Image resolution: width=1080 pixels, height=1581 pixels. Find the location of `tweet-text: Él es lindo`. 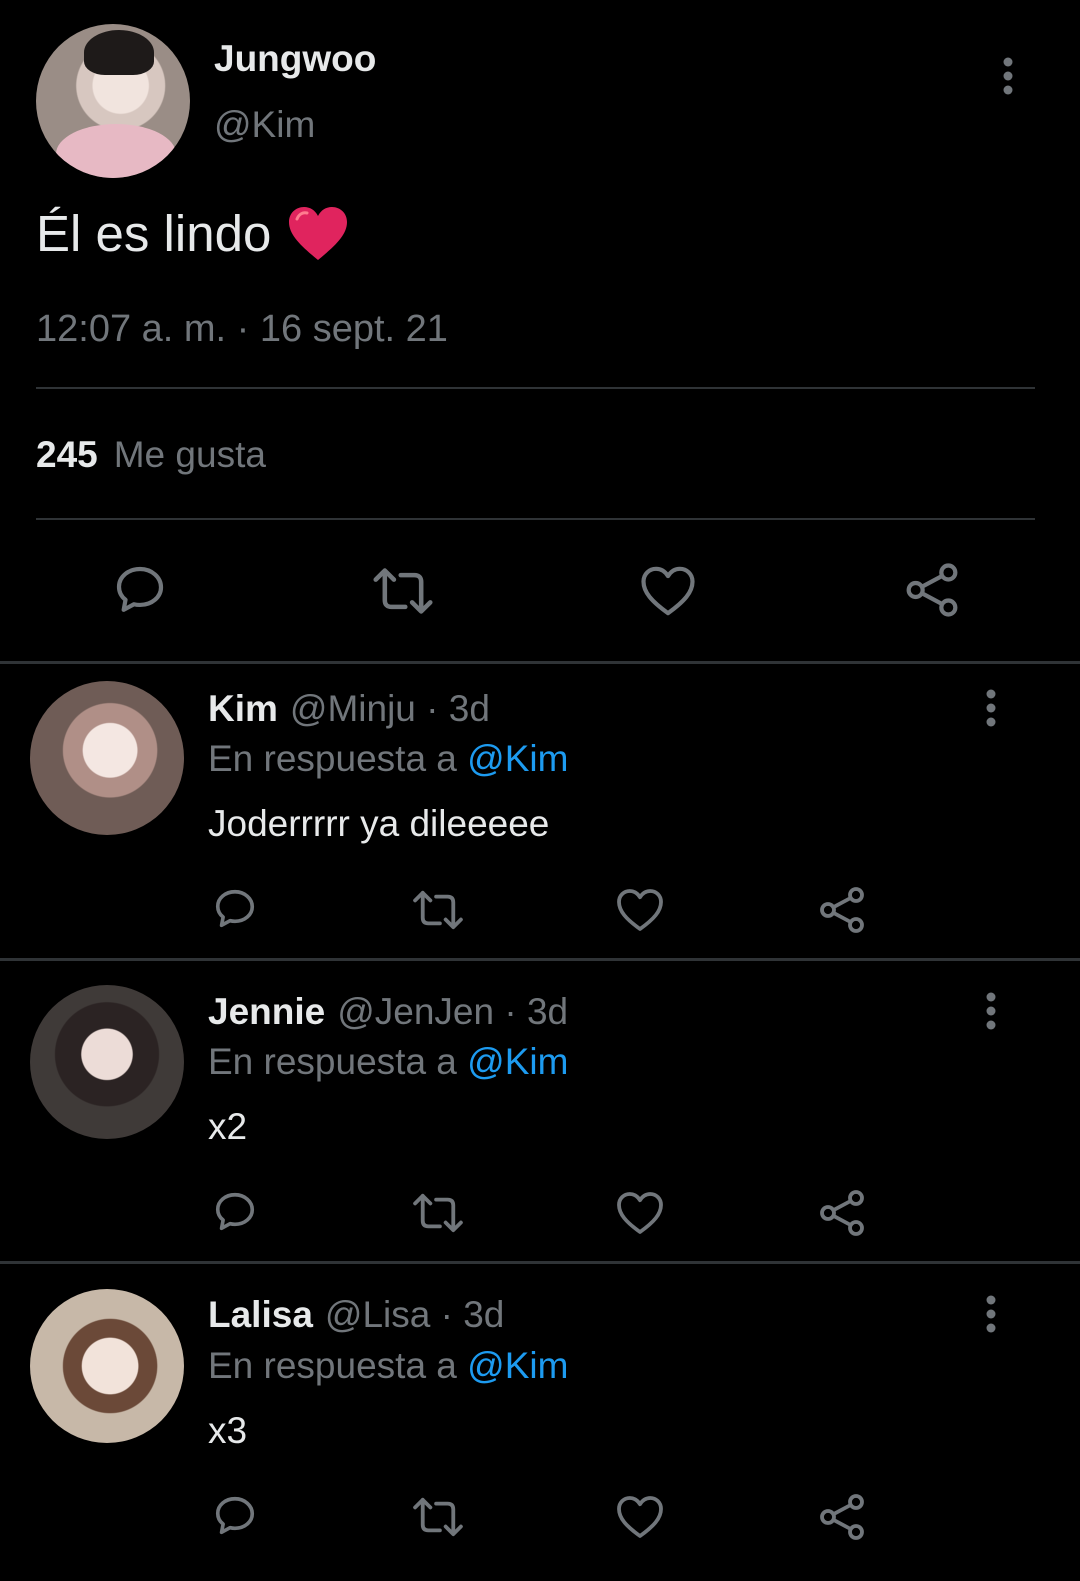

tweet-text: Él es lindo is located at coordinates (154, 233).